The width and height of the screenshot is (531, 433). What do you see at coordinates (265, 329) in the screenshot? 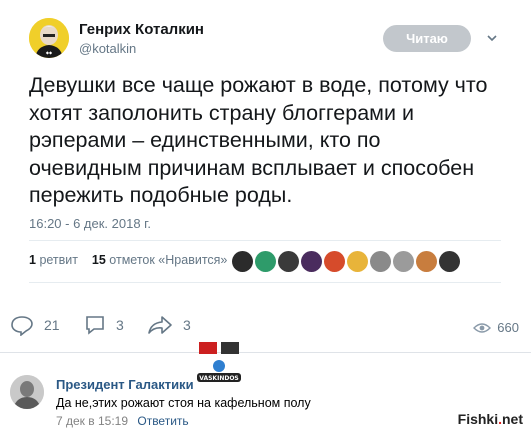
I see `tweet-actions: 21 3 3` at bounding box center [265, 329].